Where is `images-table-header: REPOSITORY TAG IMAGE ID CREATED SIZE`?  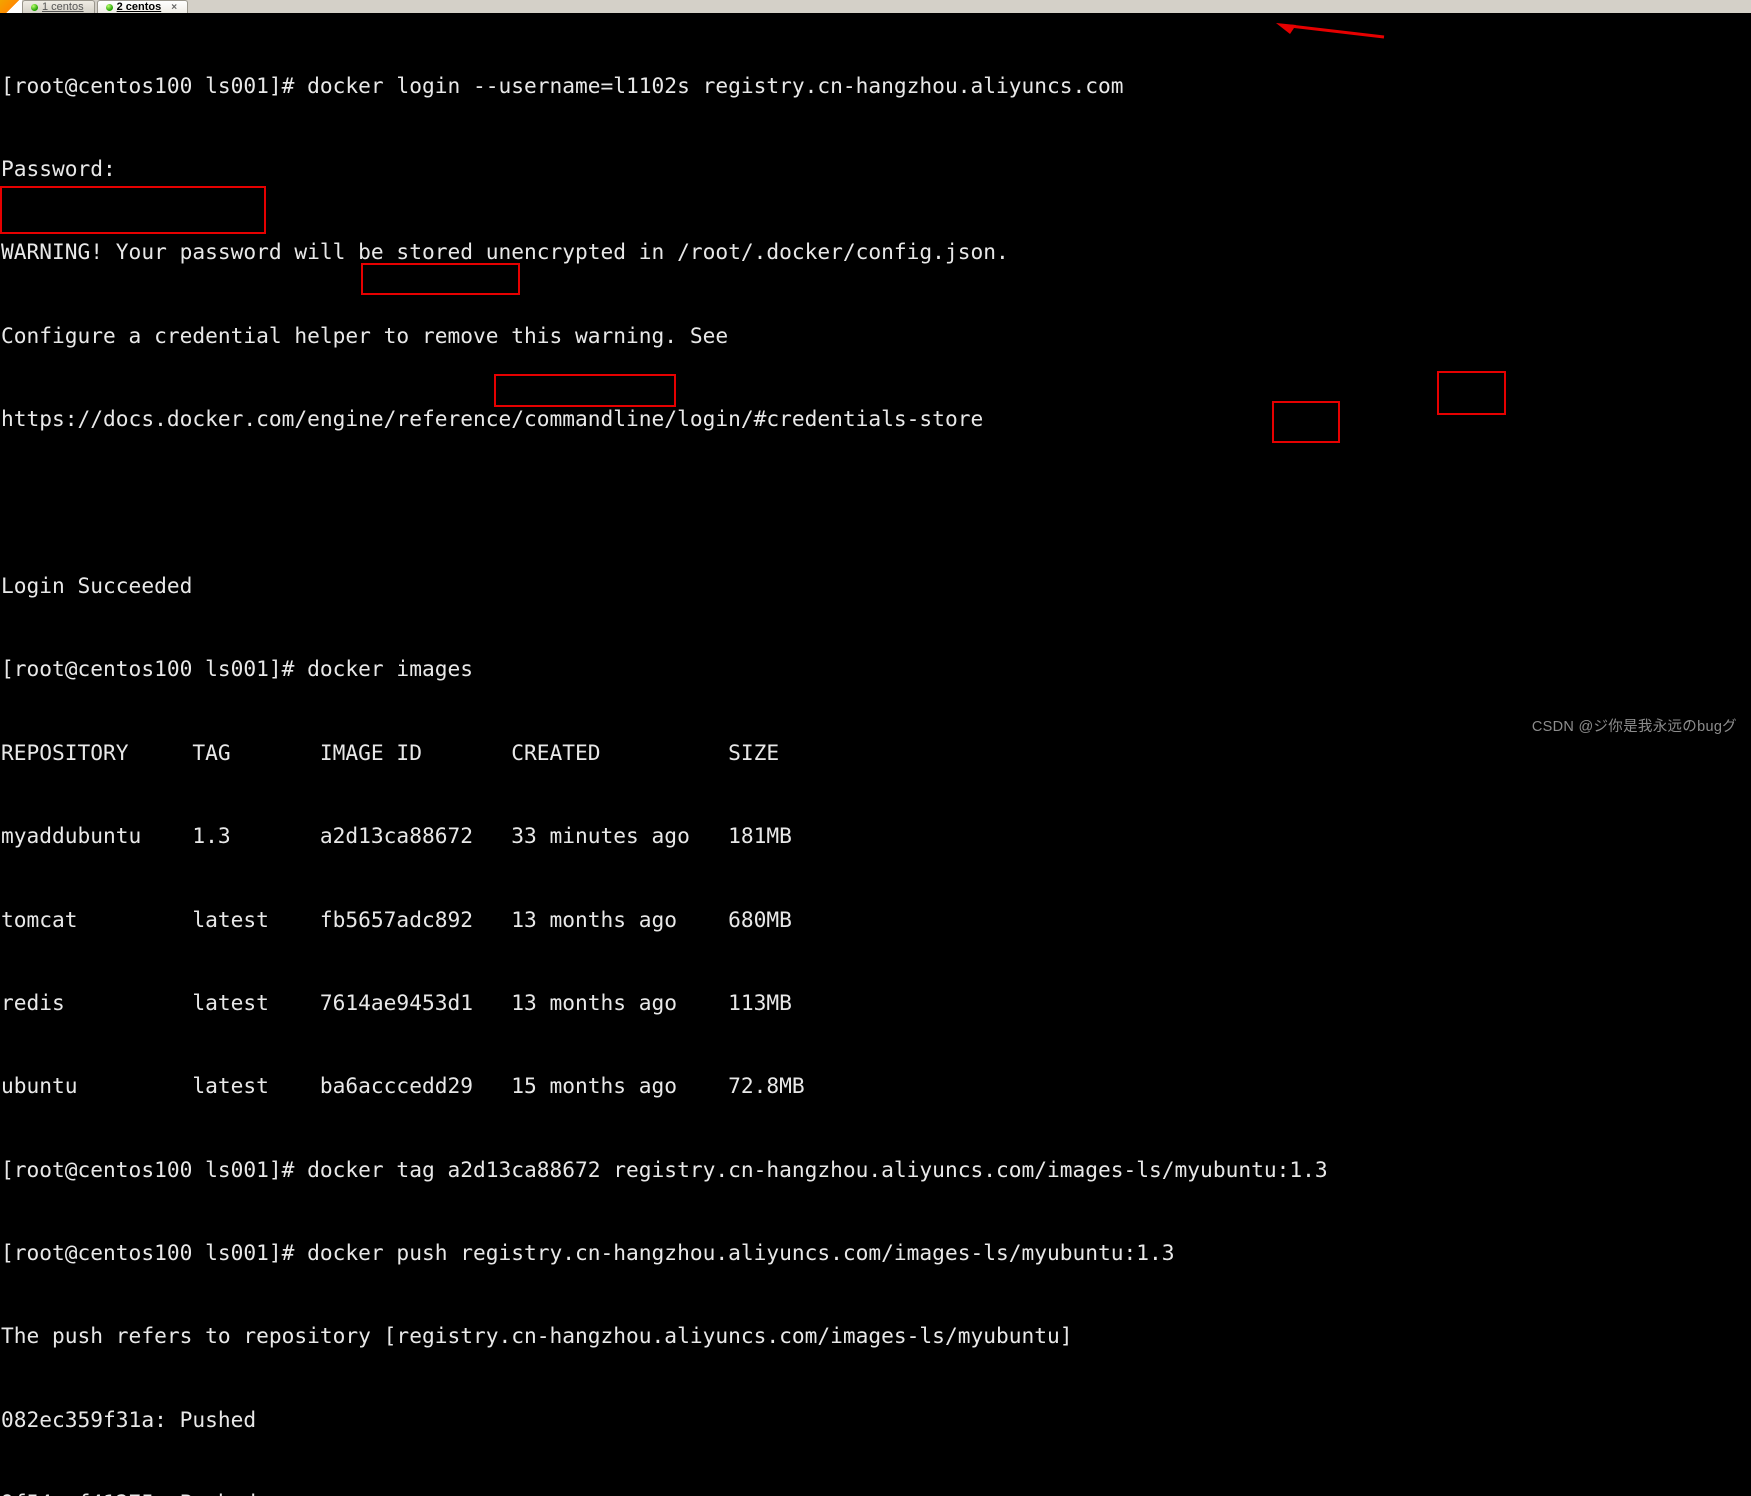 images-table-header: REPOSITORY TAG IMAGE ID CREATED SIZE is located at coordinates (390, 752).